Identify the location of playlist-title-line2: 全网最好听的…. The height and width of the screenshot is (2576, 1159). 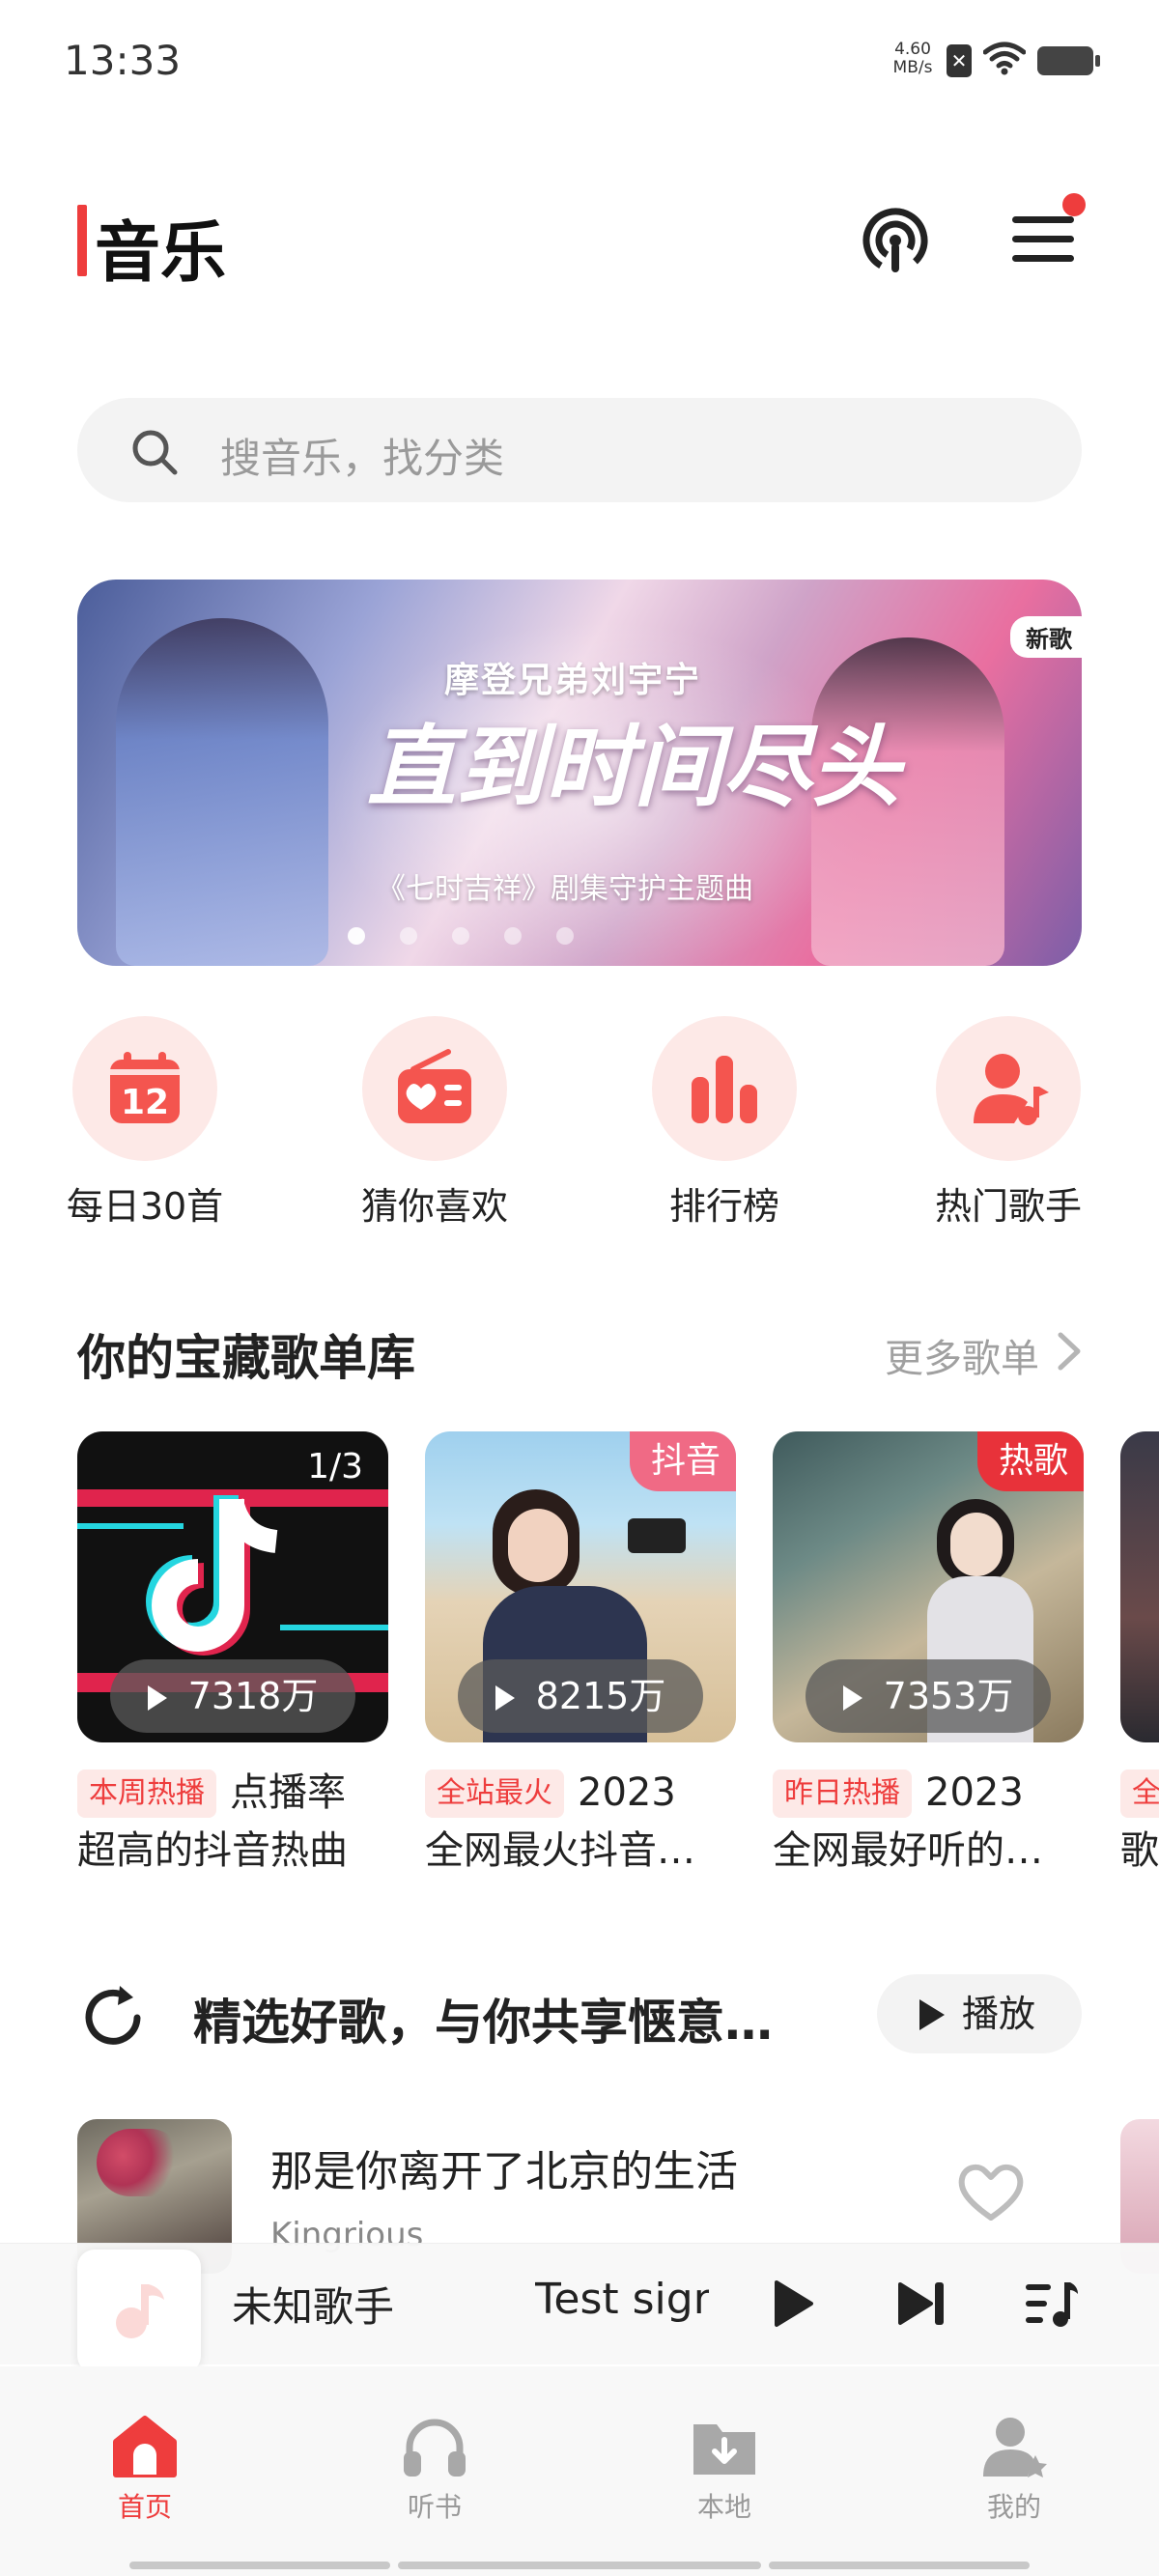
(908, 1850).